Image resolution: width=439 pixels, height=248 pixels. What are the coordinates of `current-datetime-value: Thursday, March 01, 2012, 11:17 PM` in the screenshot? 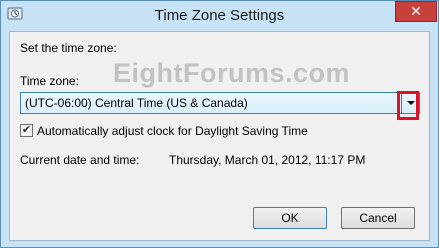 It's located at (267, 160).